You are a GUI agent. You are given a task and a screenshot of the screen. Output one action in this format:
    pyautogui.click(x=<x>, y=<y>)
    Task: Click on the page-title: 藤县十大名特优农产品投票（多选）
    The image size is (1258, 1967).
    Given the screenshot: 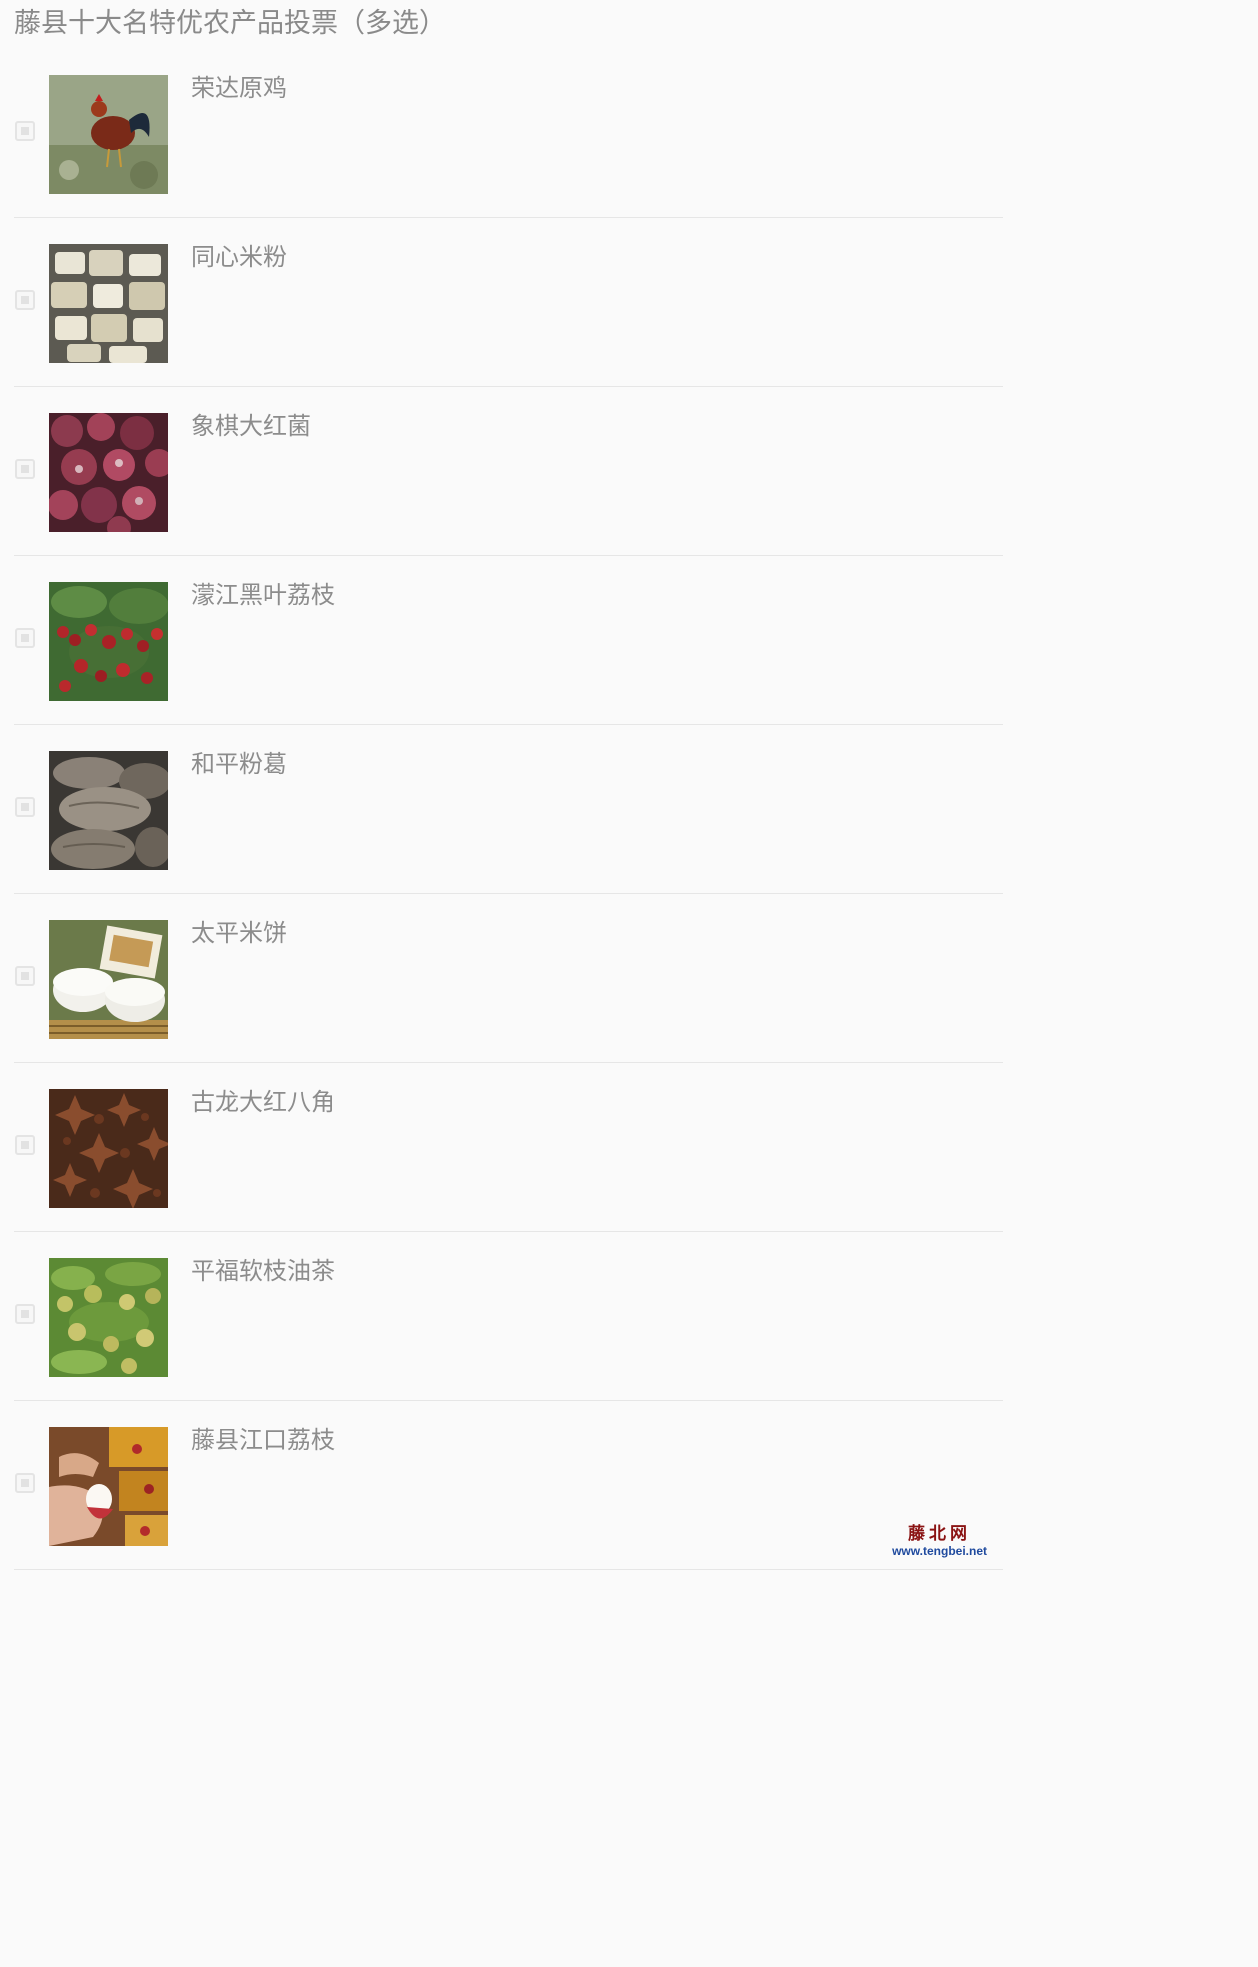 What is the action you would take?
    pyautogui.click(x=230, y=23)
    